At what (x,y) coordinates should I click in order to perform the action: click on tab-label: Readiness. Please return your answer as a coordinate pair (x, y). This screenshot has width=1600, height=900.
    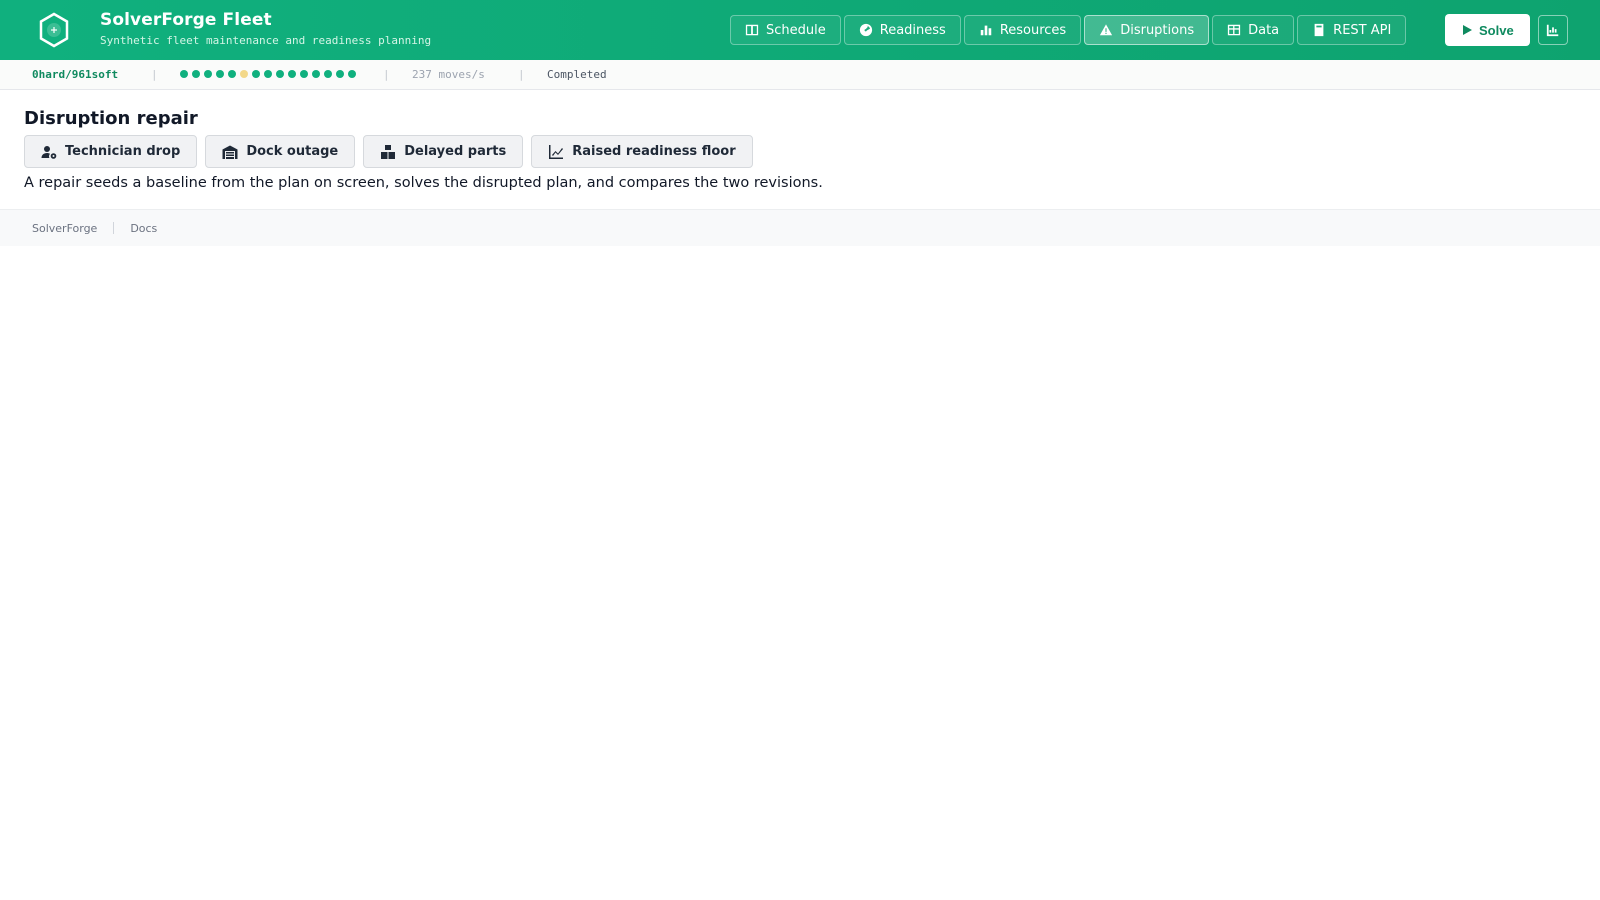
    Looking at the image, I should click on (912, 30).